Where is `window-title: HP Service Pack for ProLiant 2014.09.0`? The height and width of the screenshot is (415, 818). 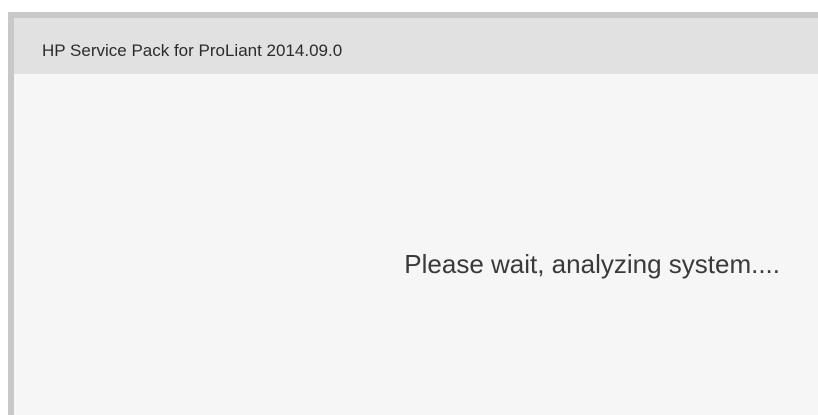
window-title: HP Service Pack for ProLiant 2014.09.0 is located at coordinates (192, 50).